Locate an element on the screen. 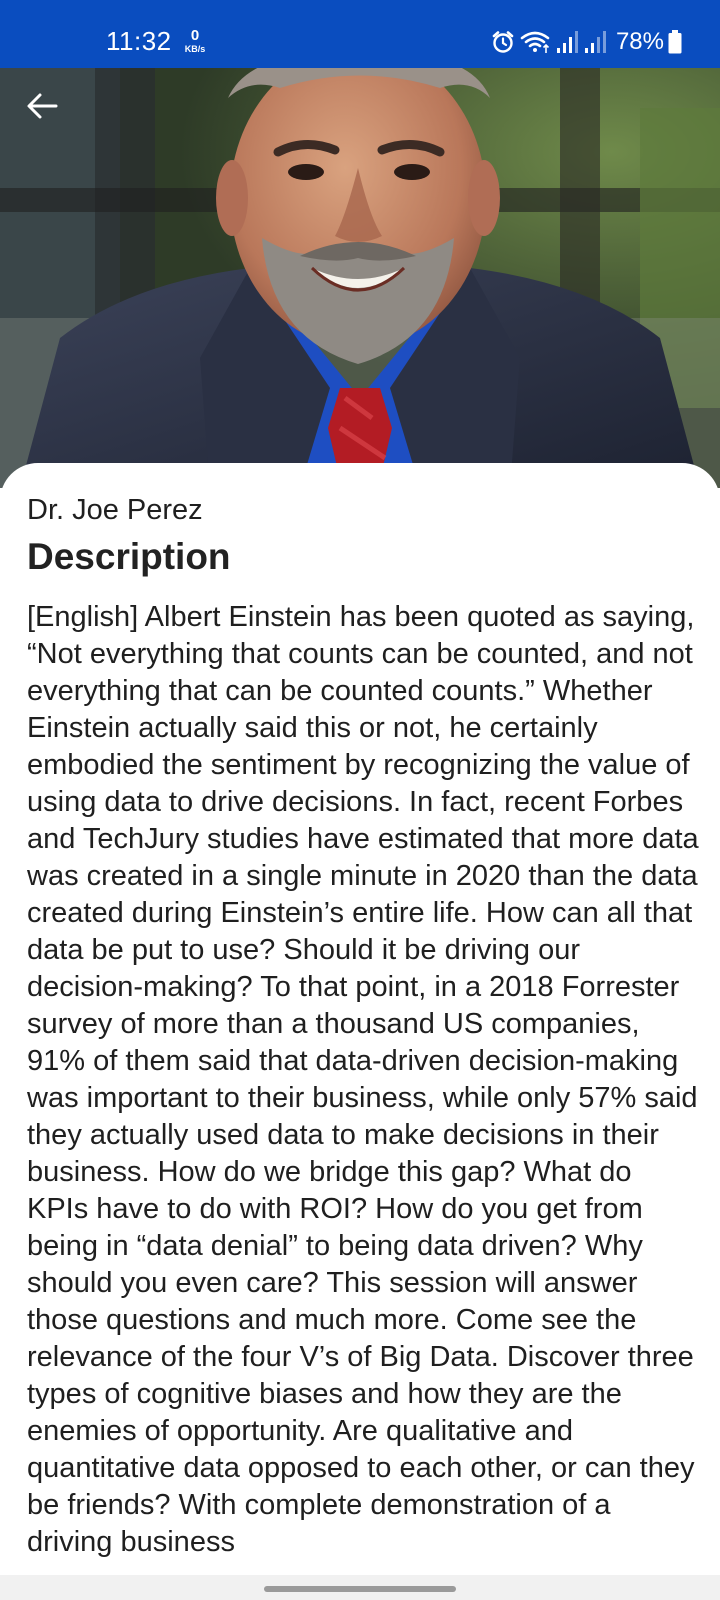 This screenshot has width=720, height=1600. navigation-bar is located at coordinates (360, 1587).